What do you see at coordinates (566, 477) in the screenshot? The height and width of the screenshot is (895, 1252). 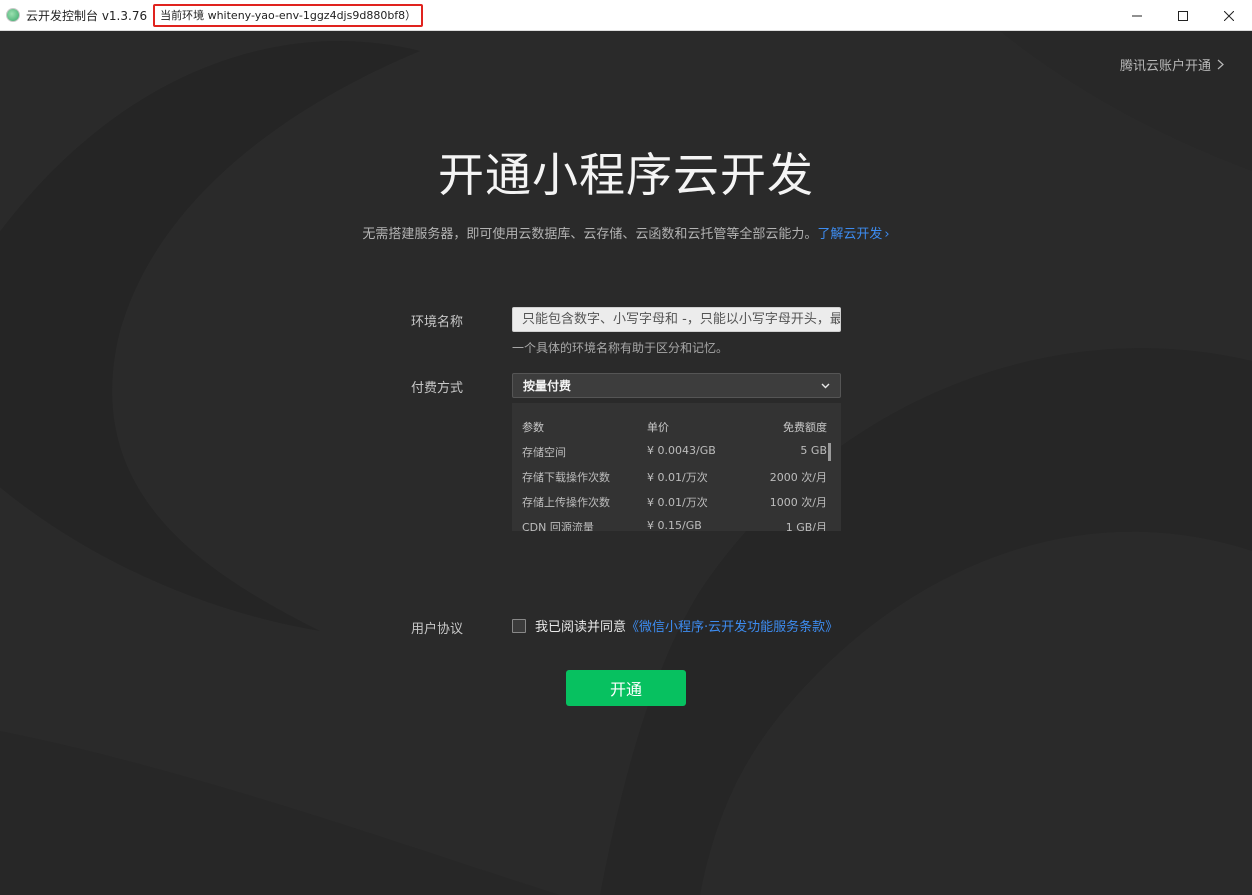 I see `table-cell: 存储下载操作次数` at bounding box center [566, 477].